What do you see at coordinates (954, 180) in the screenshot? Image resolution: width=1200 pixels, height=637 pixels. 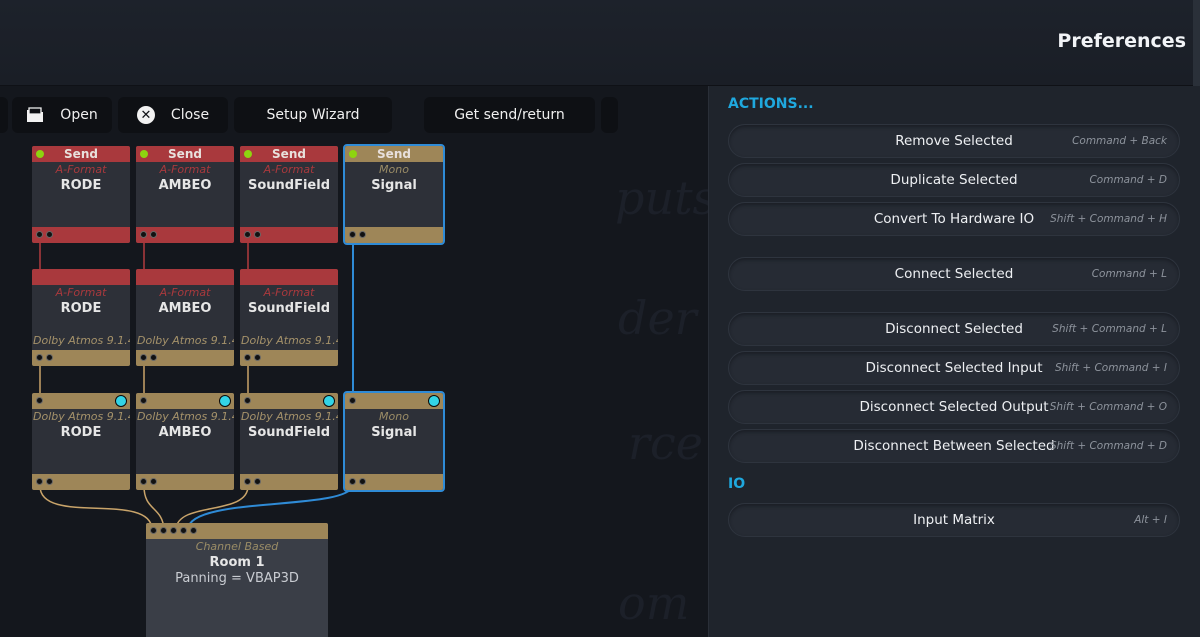 I see `duplicate-selected-button: Duplicate Selected Command + D` at bounding box center [954, 180].